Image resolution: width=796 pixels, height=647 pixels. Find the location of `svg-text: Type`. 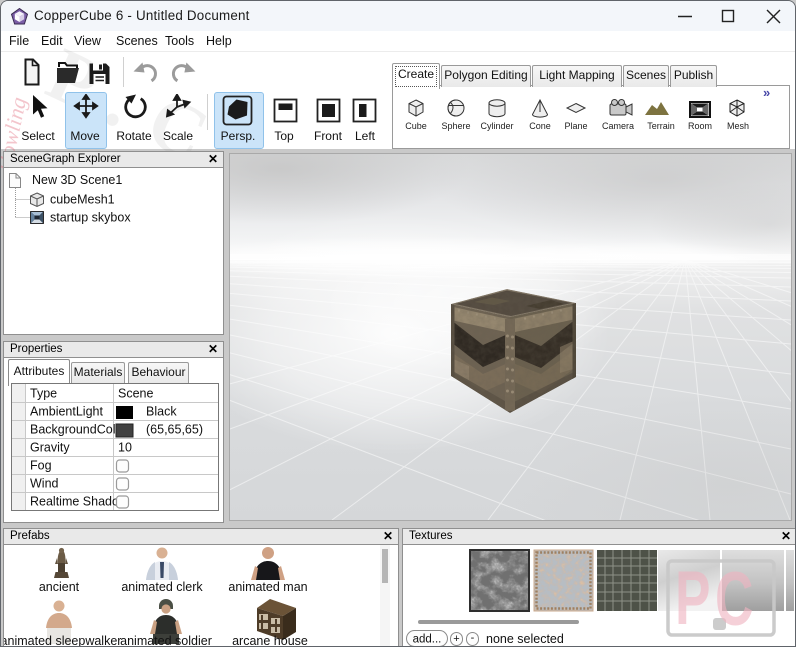

svg-text: Type is located at coordinates (43, 394).